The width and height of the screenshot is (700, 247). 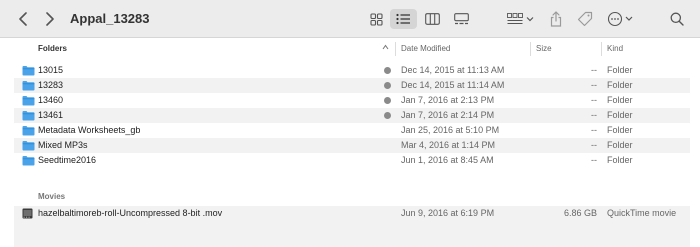 I want to click on search-button, so click(x=677, y=19).